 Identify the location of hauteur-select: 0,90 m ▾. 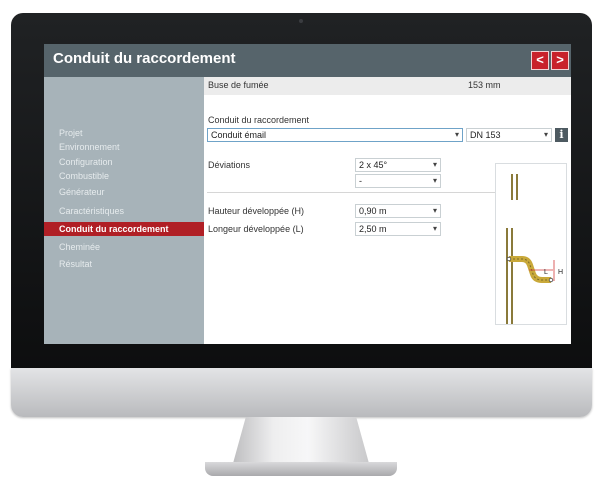
(398, 211).